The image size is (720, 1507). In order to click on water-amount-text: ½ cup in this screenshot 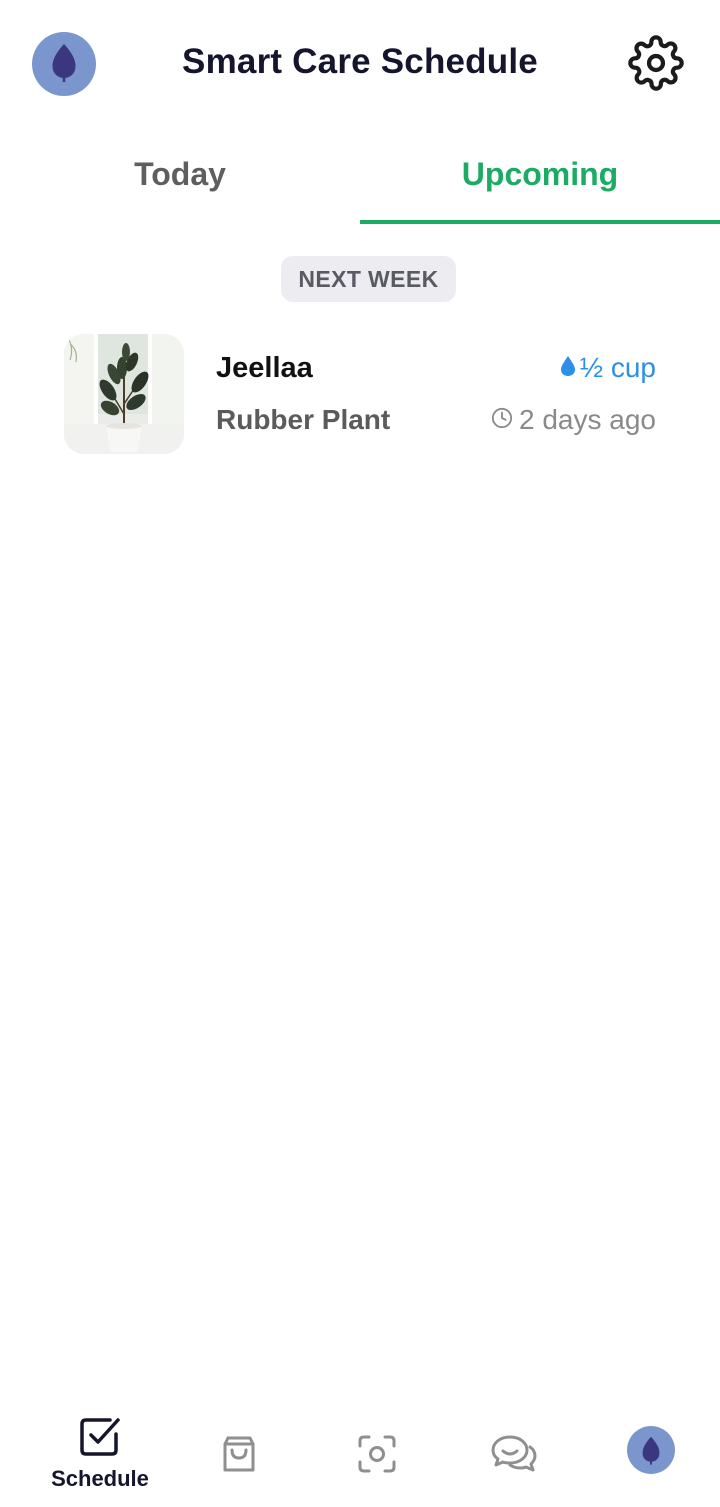, I will do `click(617, 367)`.